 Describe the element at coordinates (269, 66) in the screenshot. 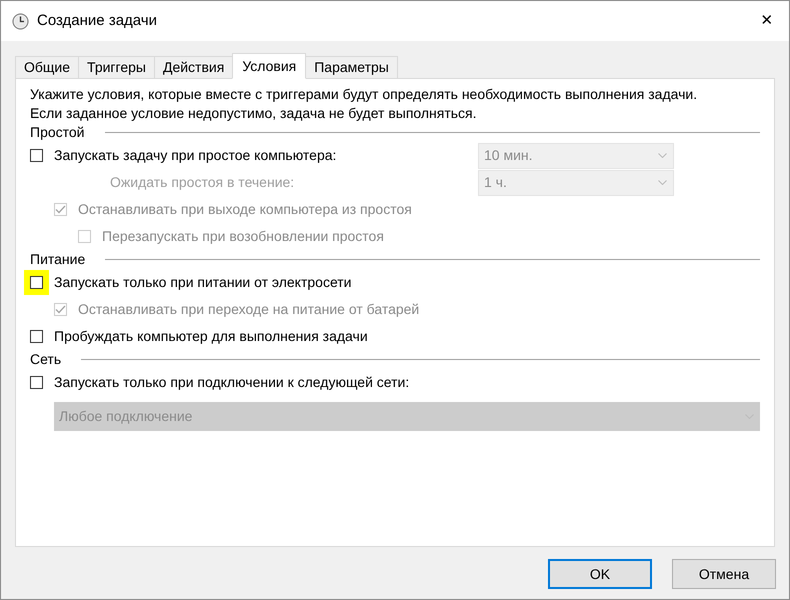

I see `tab: Условия` at that location.